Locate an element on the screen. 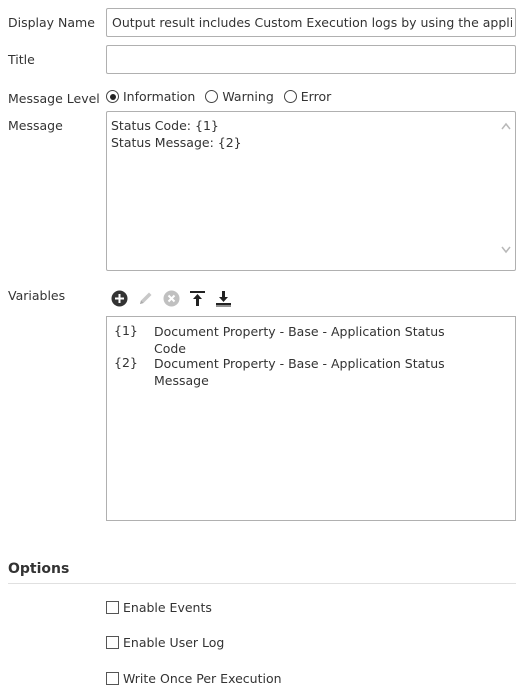  enable-user-log-checkbox: Enable User Log is located at coordinates (165, 642).